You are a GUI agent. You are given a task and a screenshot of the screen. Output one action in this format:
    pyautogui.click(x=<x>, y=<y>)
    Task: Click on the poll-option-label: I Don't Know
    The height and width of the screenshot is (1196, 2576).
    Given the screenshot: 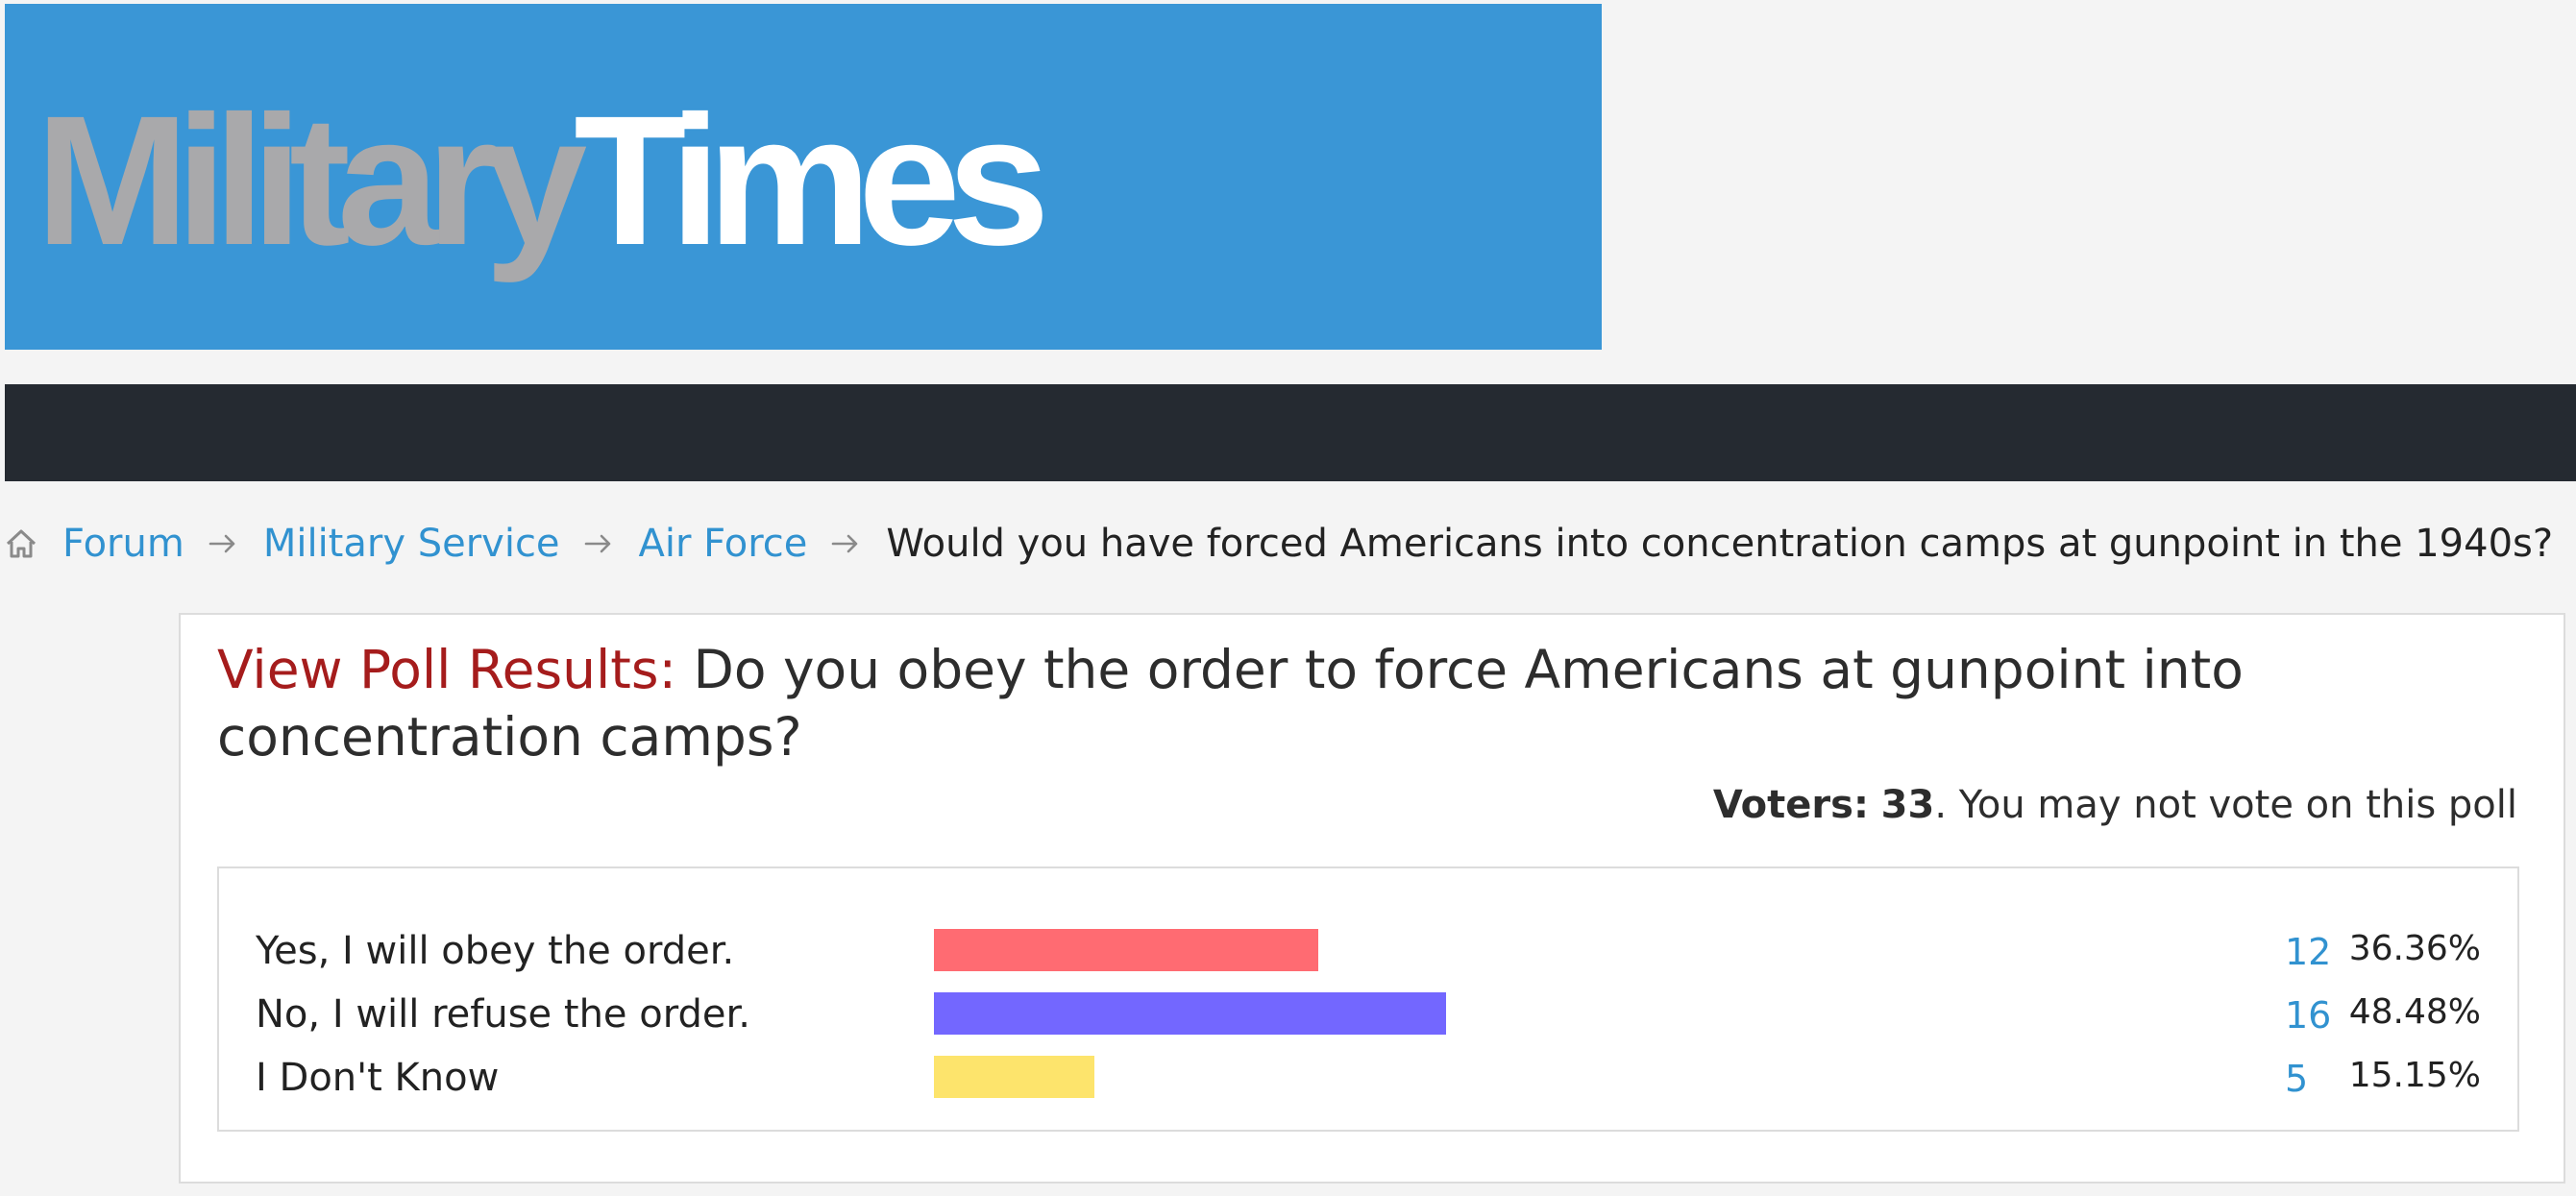 What is the action you would take?
    pyautogui.click(x=378, y=1078)
    